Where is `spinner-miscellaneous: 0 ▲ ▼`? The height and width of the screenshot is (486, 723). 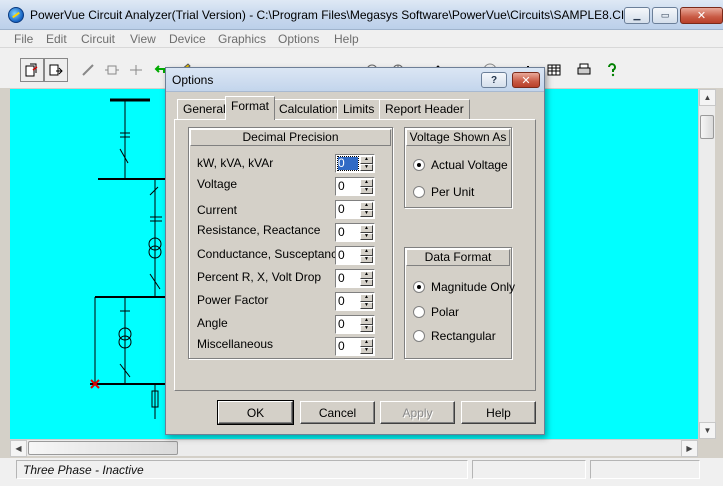
spinner-miscellaneous: 0 ▲ ▼ is located at coordinates (355, 346).